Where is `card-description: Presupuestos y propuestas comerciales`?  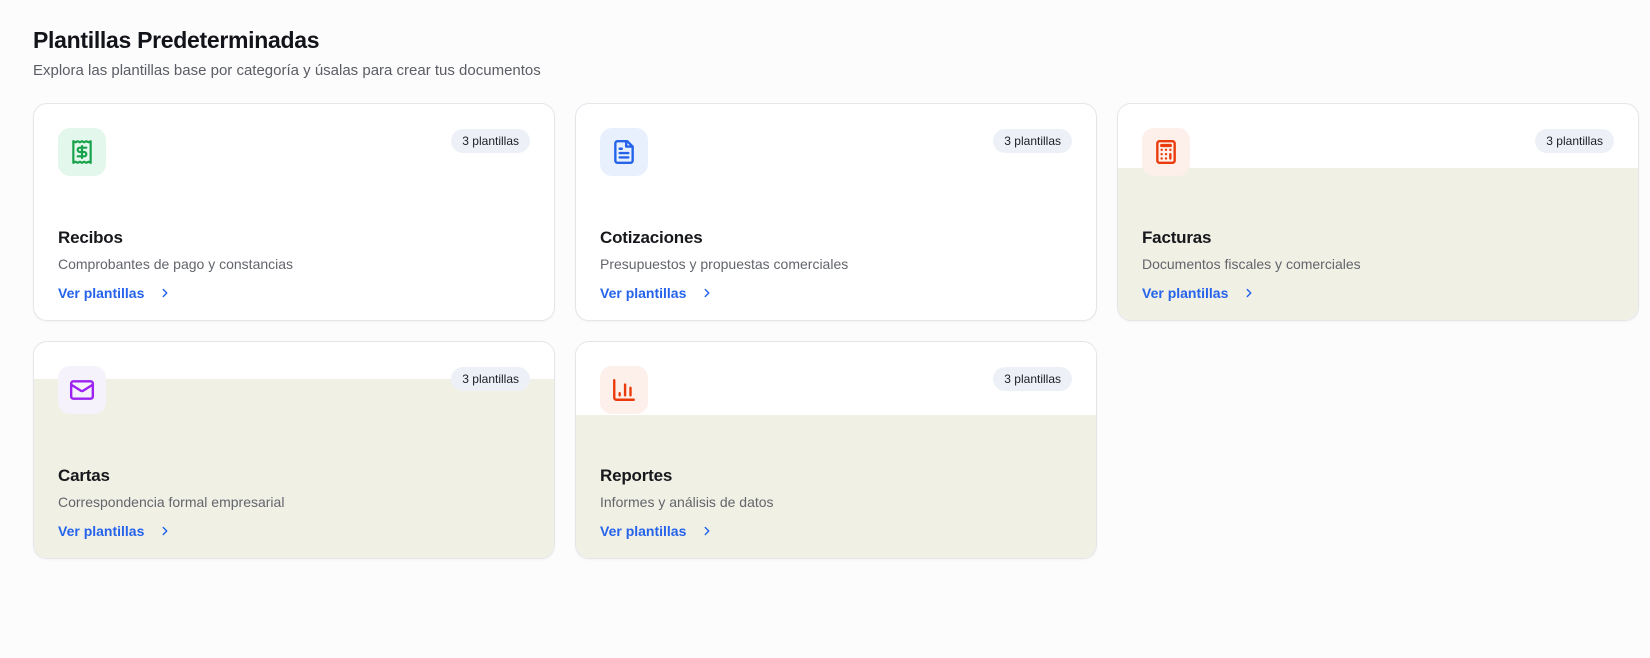 card-description: Presupuestos y propuestas comerciales is located at coordinates (724, 263).